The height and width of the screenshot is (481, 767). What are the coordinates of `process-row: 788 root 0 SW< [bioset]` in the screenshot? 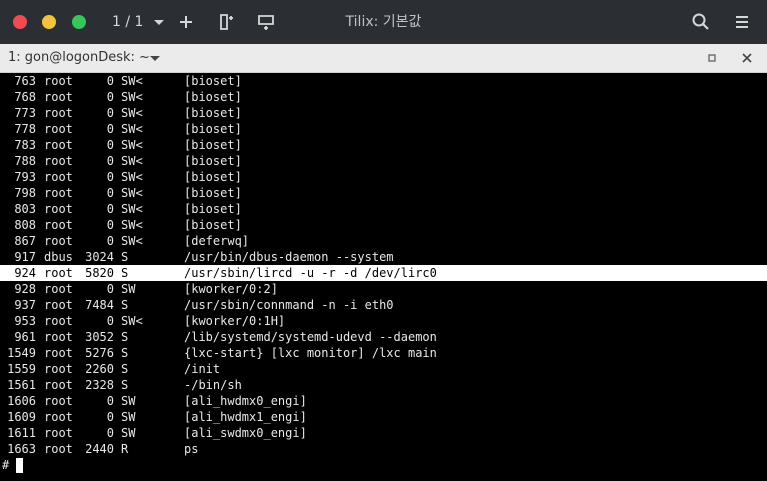 It's located at (383, 161).